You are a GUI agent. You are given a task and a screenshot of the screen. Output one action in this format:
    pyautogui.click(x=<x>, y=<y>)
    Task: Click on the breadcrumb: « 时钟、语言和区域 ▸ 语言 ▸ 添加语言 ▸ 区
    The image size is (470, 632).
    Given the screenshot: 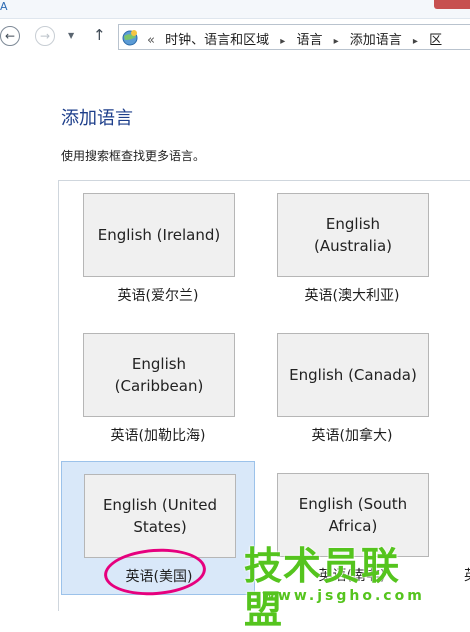 What is the action you would take?
    pyautogui.click(x=294, y=38)
    